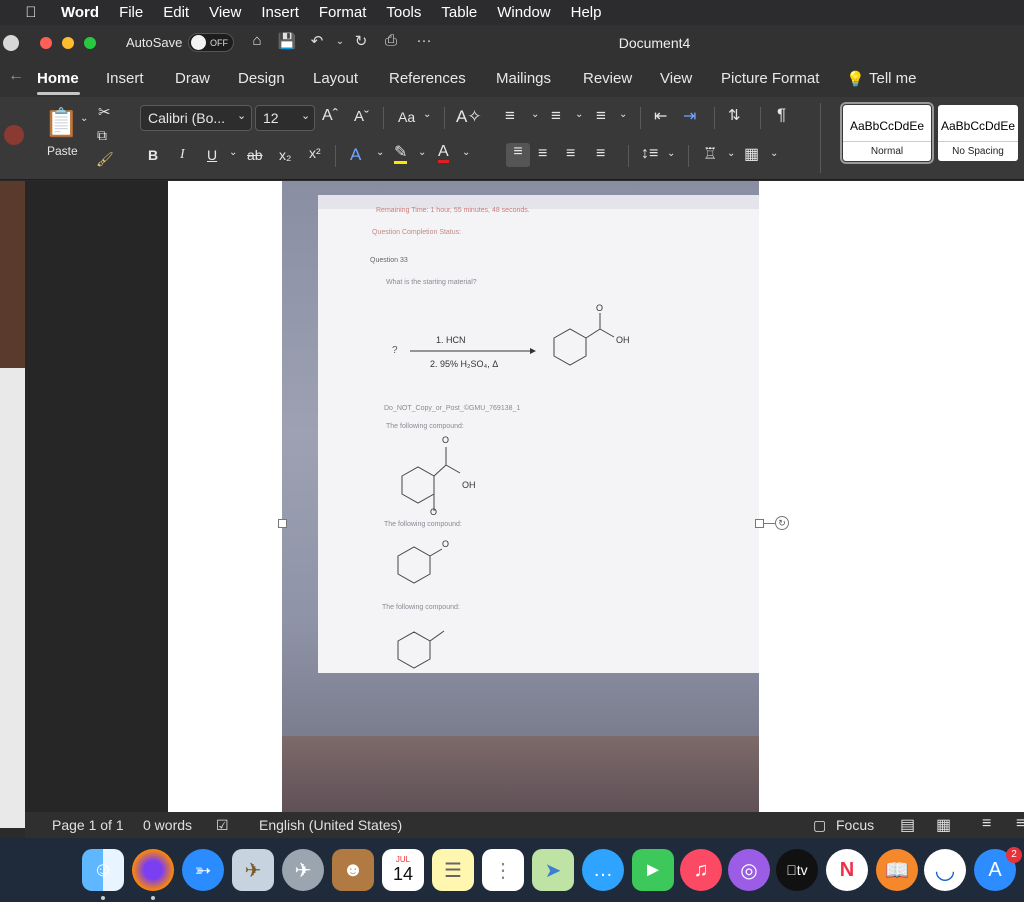 This screenshot has width=1024, height=902. Describe the element at coordinates (469, 117) in the screenshot. I see `clear-formatting-icon: A✧` at that location.